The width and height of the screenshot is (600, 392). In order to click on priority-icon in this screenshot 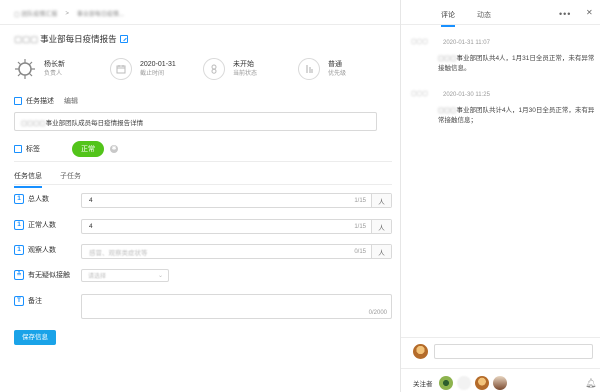, I will do `click(309, 69)`.